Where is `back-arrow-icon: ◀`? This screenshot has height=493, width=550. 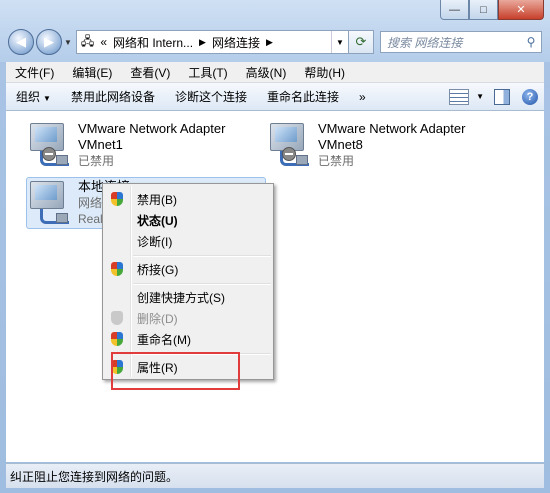 back-arrow-icon: ◀ is located at coordinates (21, 41).